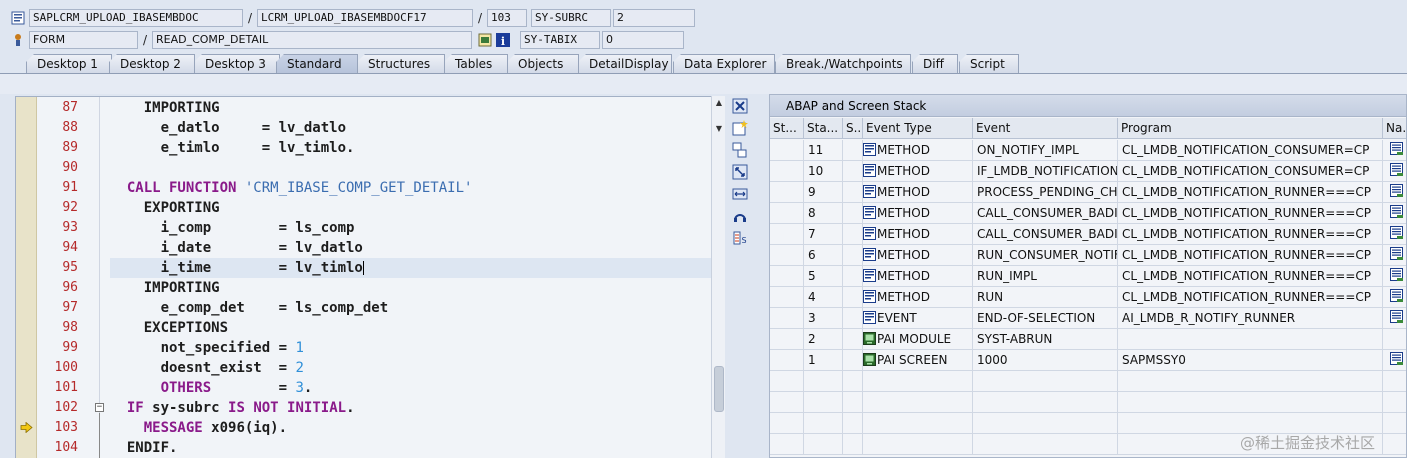  I want to click on tab-detaildisplay: DetailDisplay, so click(625, 63).